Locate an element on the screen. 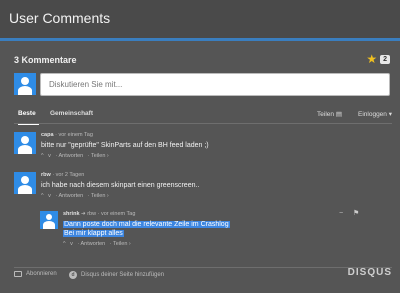 This screenshot has width=400, height=293. comment-count: 3 Kommentare is located at coordinates (45, 60).